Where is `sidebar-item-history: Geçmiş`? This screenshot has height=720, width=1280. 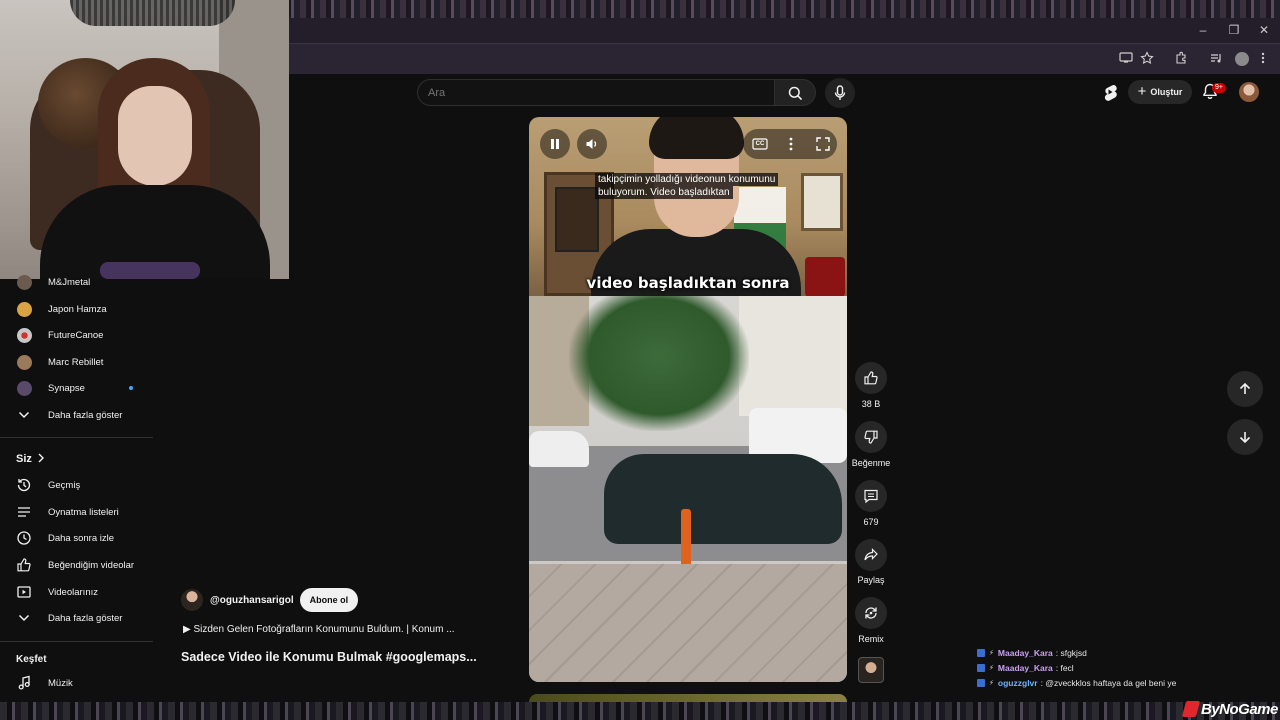 sidebar-item-history: Geçmiş is located at coordinates (76, 485).